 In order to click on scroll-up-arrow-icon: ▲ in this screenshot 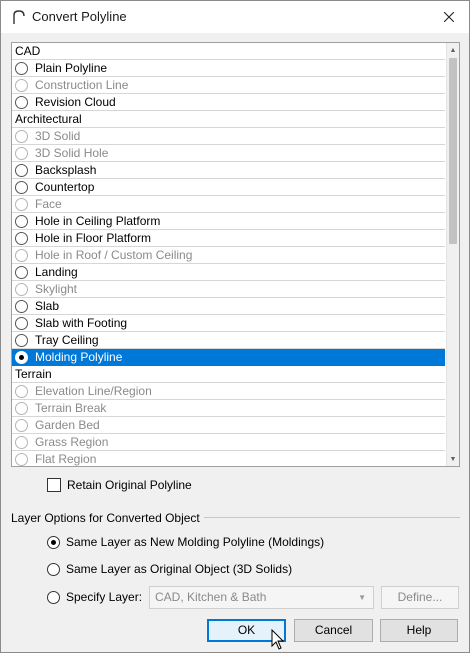, I will do `click(453, 50)`.